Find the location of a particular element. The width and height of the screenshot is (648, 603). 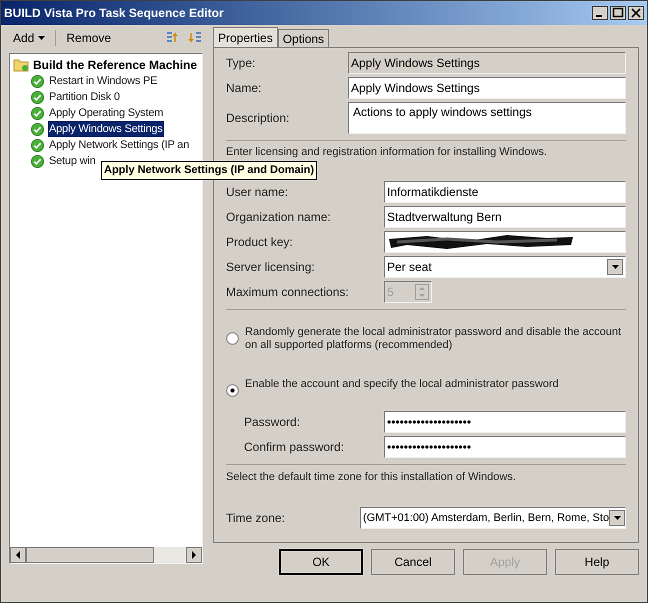

field-label: Organization name: is located at coordinates (279, 217).